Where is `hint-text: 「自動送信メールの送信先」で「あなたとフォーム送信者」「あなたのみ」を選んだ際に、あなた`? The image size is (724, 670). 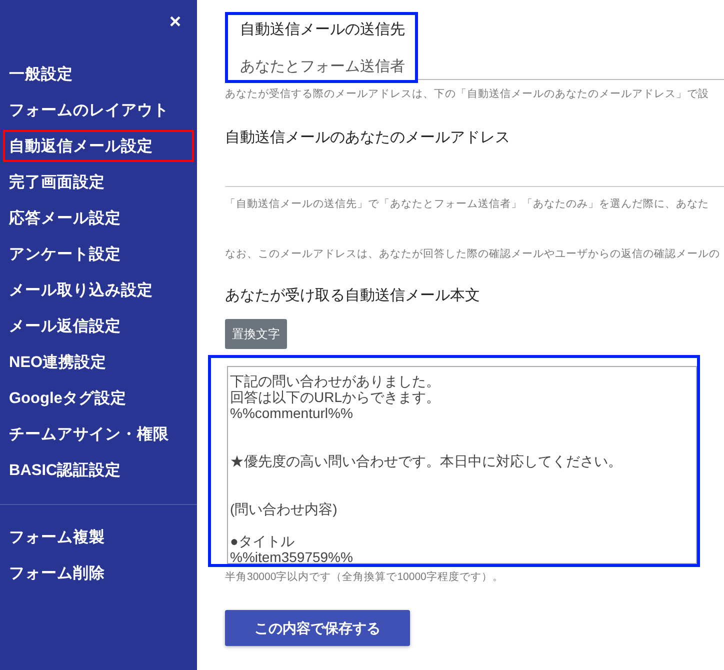 hint-text: 「自動送信メールの送信先」で「あなたとフォーム送信者」「あなたのみ」を選んだ際に、あなた is located at coordinates (467, 204).